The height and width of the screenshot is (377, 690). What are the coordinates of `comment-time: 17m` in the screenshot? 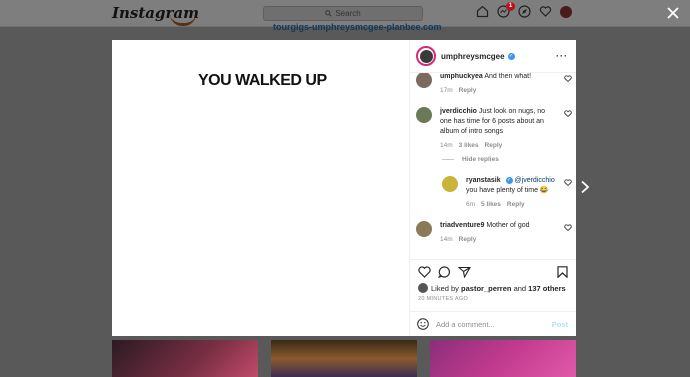 It's located at (446, 90).